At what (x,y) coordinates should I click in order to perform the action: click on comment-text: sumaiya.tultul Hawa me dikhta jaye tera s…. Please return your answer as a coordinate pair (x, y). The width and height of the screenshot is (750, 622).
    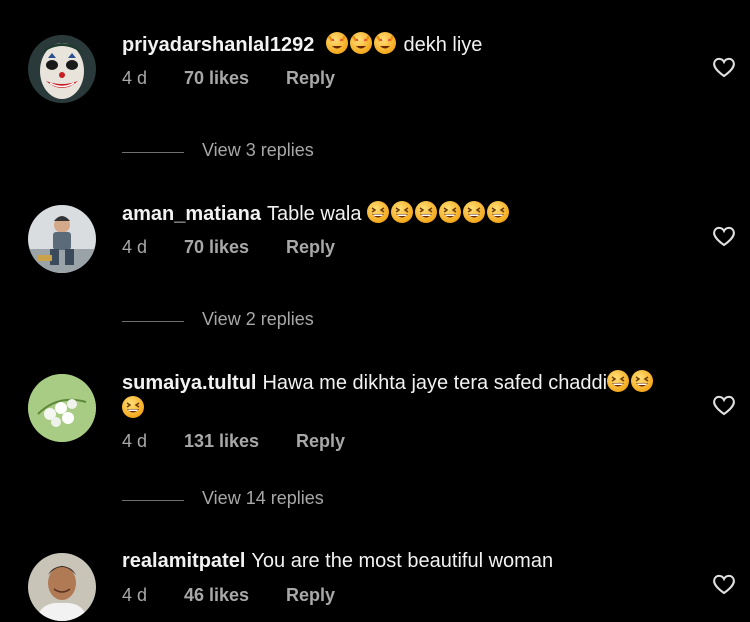
    Looking at the image, I should click on (394, 396).